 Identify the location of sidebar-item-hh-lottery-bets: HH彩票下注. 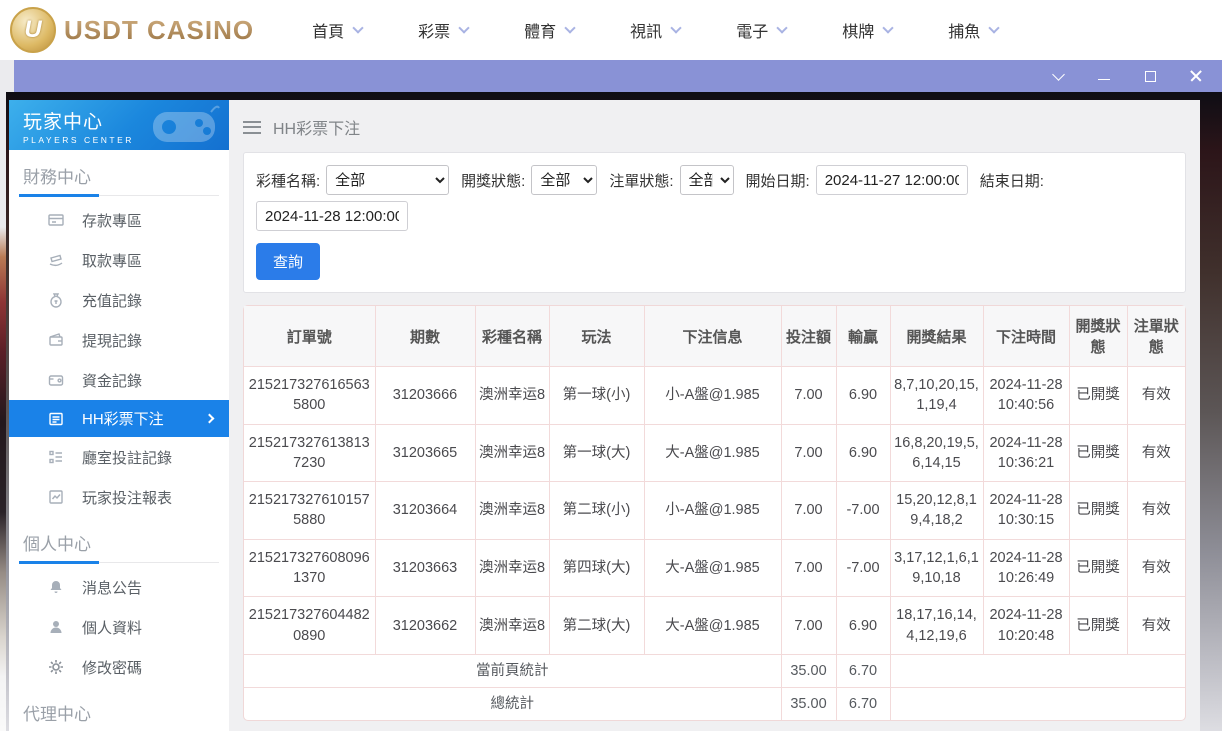
(119, 418).